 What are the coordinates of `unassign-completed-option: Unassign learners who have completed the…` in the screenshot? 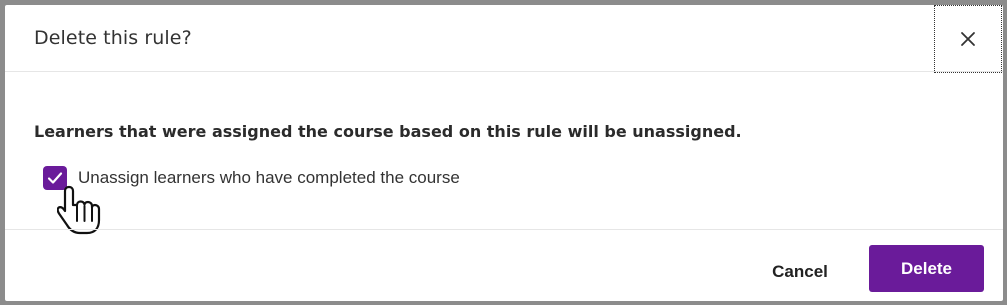 It's located at (251, 178).